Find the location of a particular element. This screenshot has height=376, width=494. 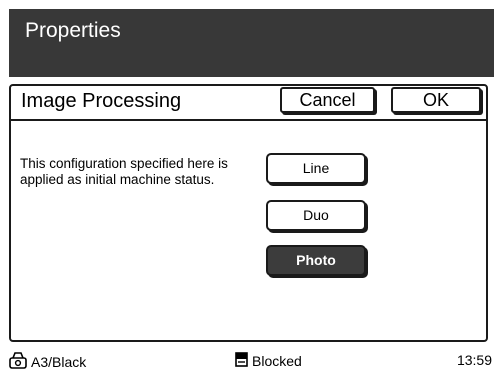

clock: 13:59 is located at coordinates (474, 360).